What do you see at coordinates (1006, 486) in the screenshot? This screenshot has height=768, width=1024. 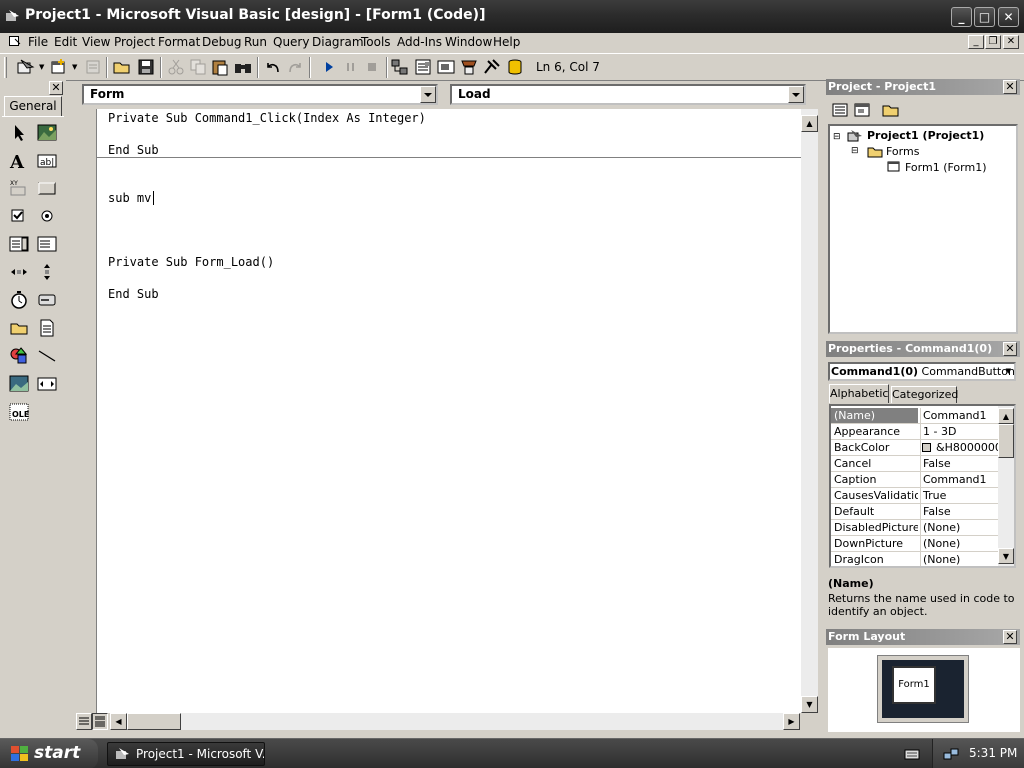 I see `property-scrollbar: ▲ ▼` at bounding box center [1006, 486].